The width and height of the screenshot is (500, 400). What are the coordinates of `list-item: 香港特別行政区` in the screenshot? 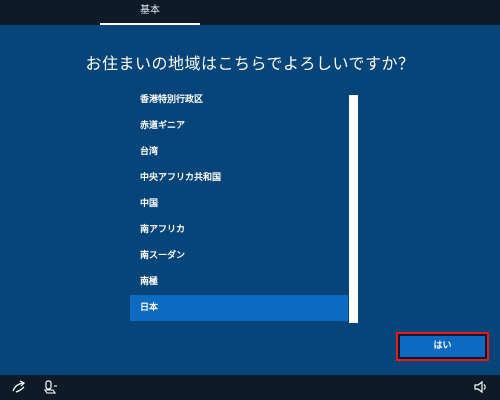 It's located at (239, 100).